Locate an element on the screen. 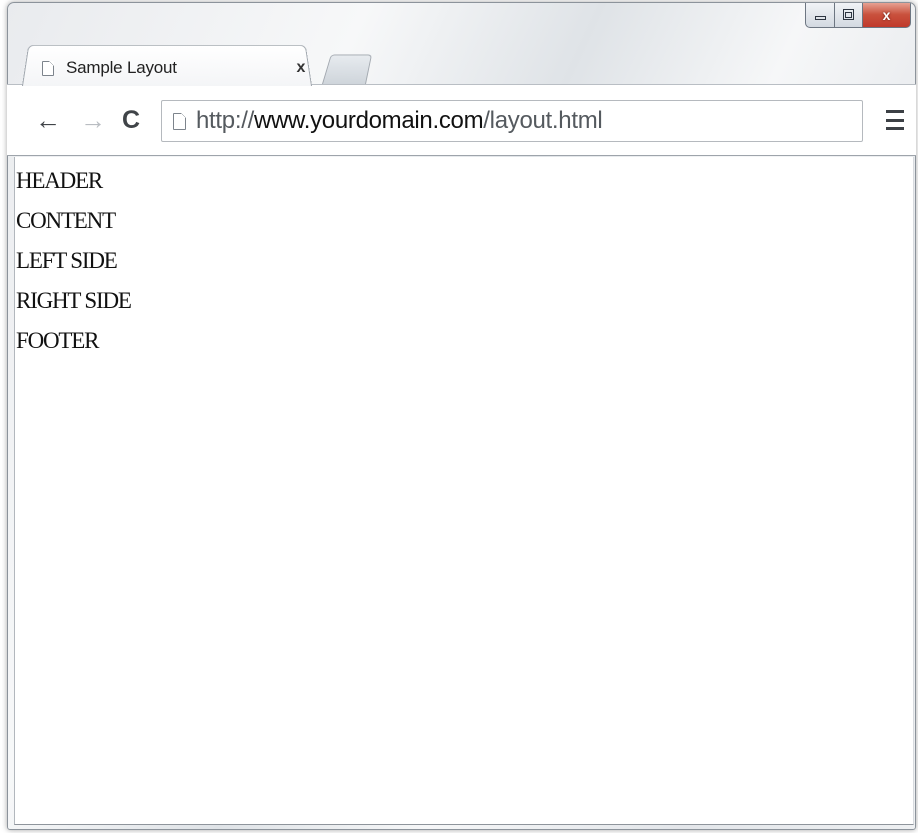 The width and height of the screenshot is (918, 833). maximize-icon is located at coordinates (848, 14).